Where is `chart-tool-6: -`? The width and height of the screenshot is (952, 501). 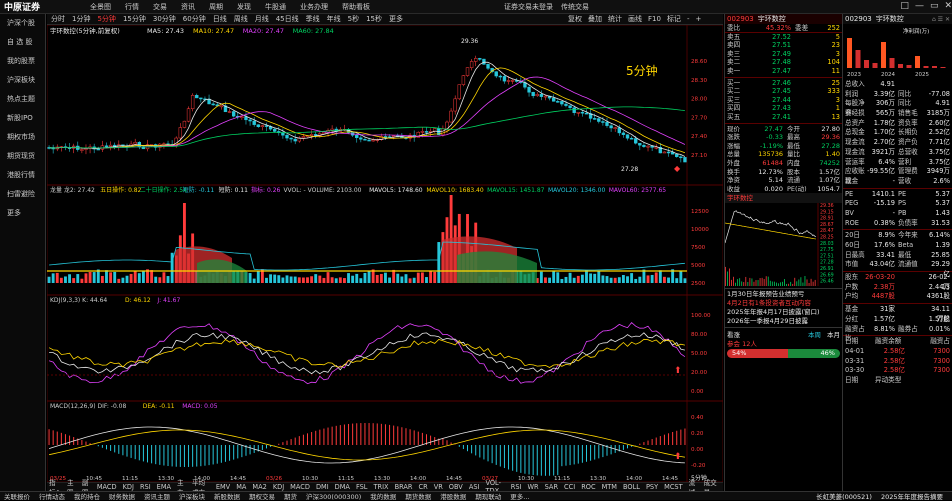 chart-tool-6: - is located at coordinates (688, 19).